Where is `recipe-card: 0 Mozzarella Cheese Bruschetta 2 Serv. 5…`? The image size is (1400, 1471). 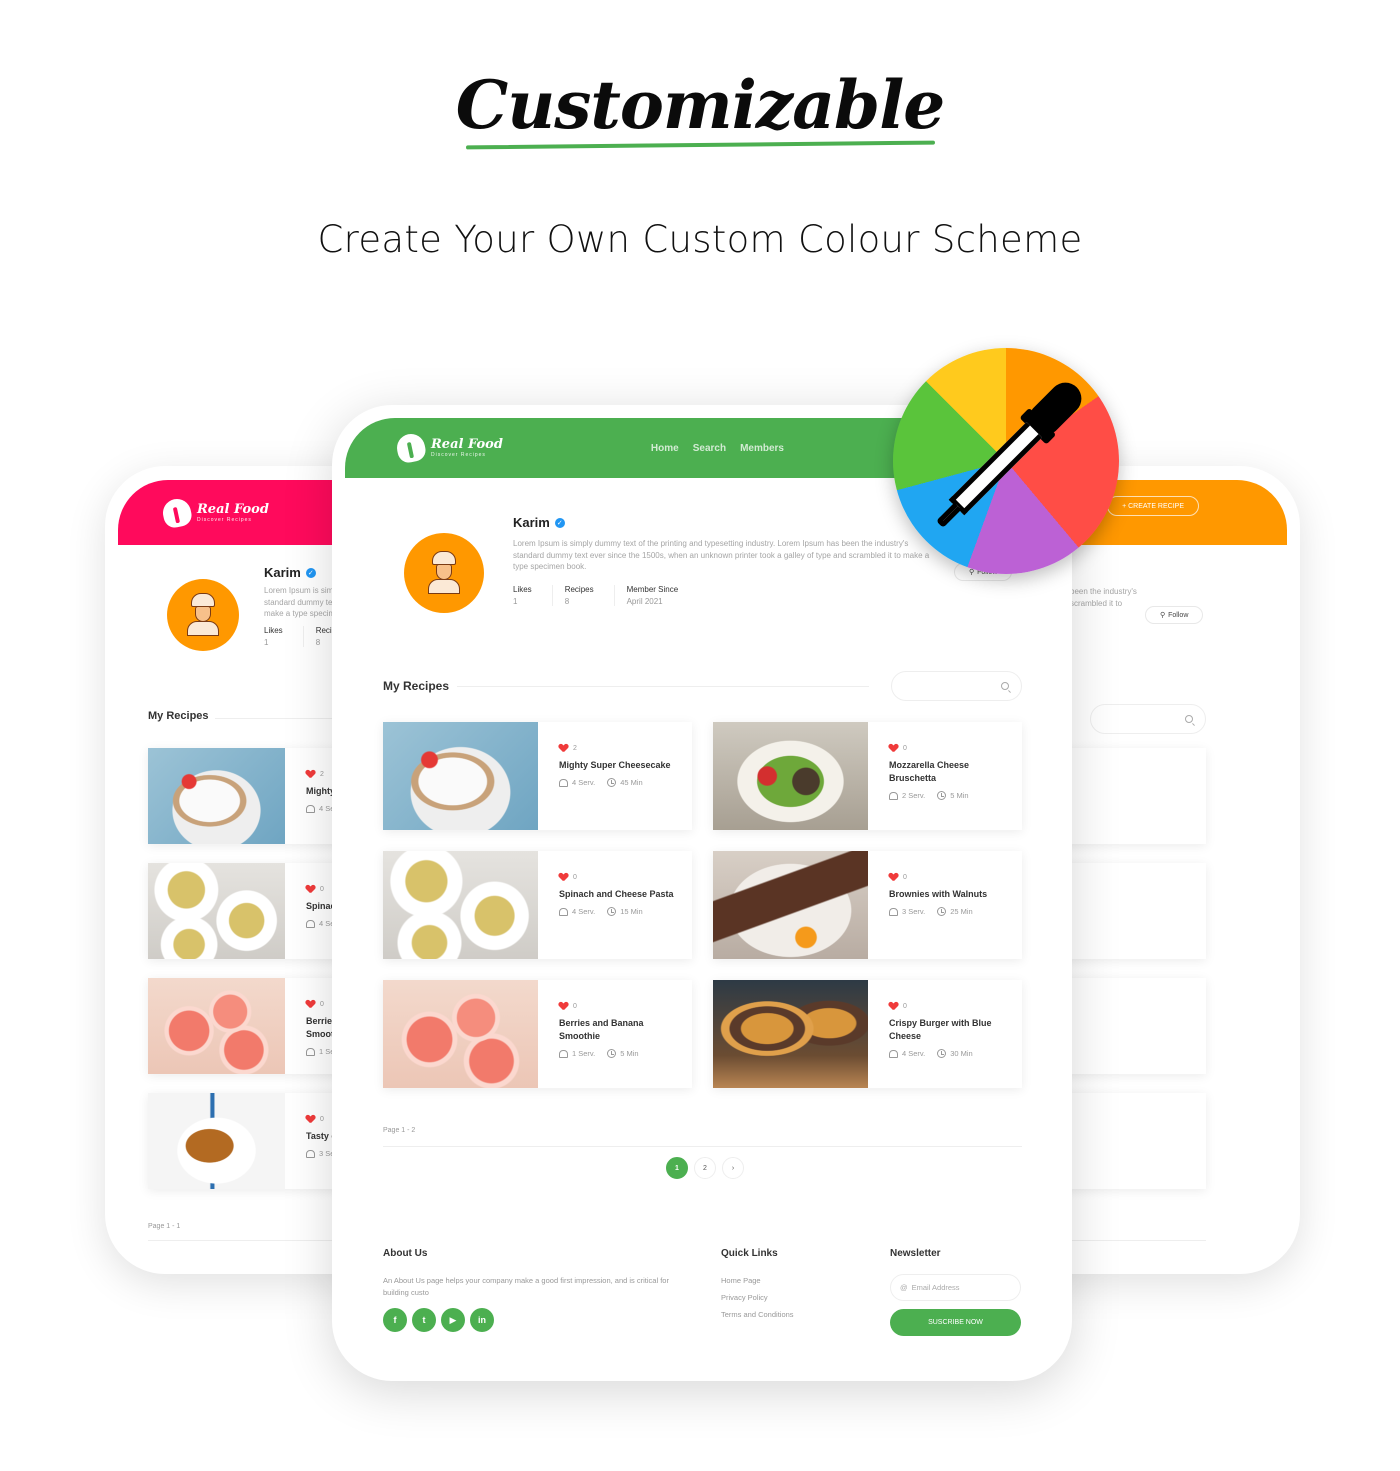
recipe-card: 0 Mozzarella Cheese Bruschetta 2 Serv. 5… is located at coordinates (867, 776).